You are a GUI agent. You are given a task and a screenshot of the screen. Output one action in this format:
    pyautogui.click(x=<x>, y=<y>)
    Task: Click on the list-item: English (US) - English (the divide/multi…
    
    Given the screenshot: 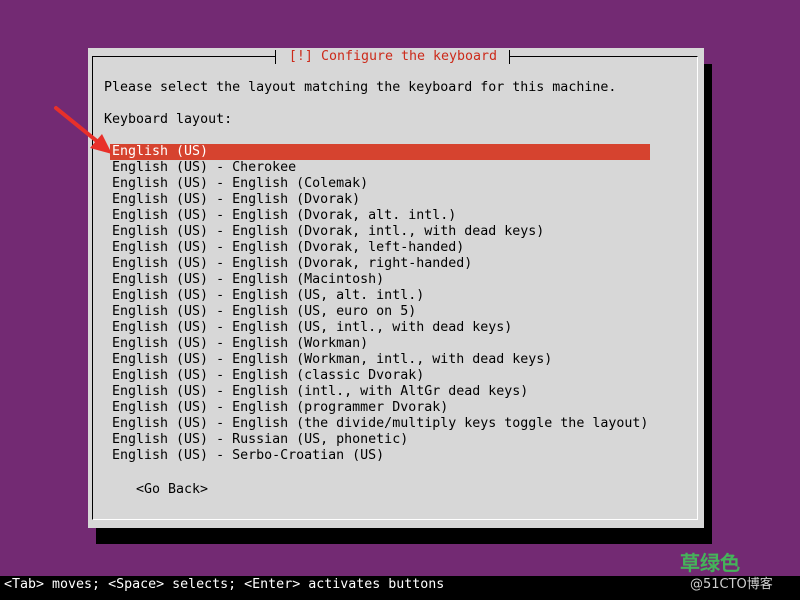 What is the action you would take?
    pyautogui.click(x=380, y=424)
    